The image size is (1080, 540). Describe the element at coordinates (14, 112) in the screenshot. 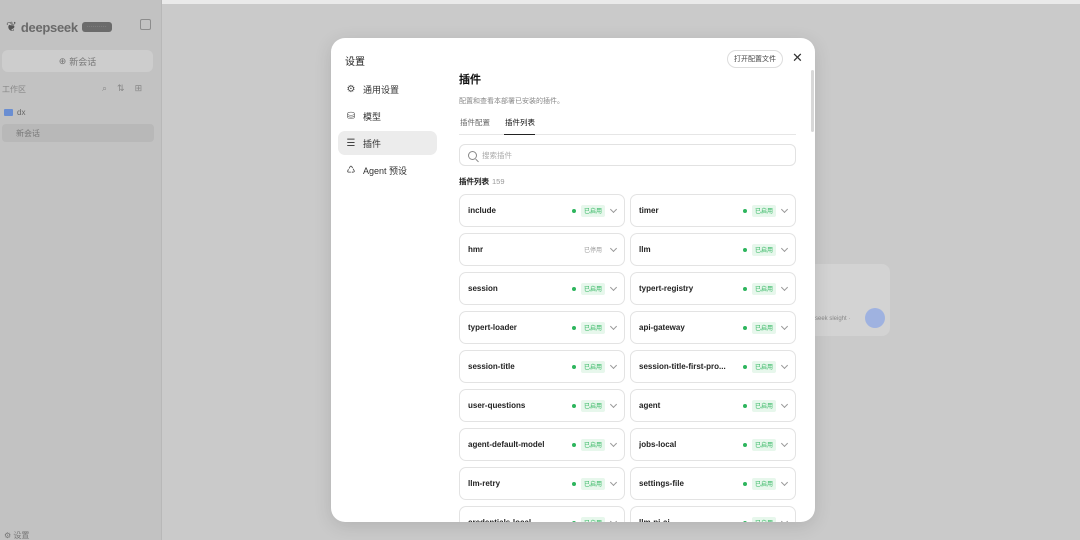

I see `sidebar-item-project: dx` at that location.